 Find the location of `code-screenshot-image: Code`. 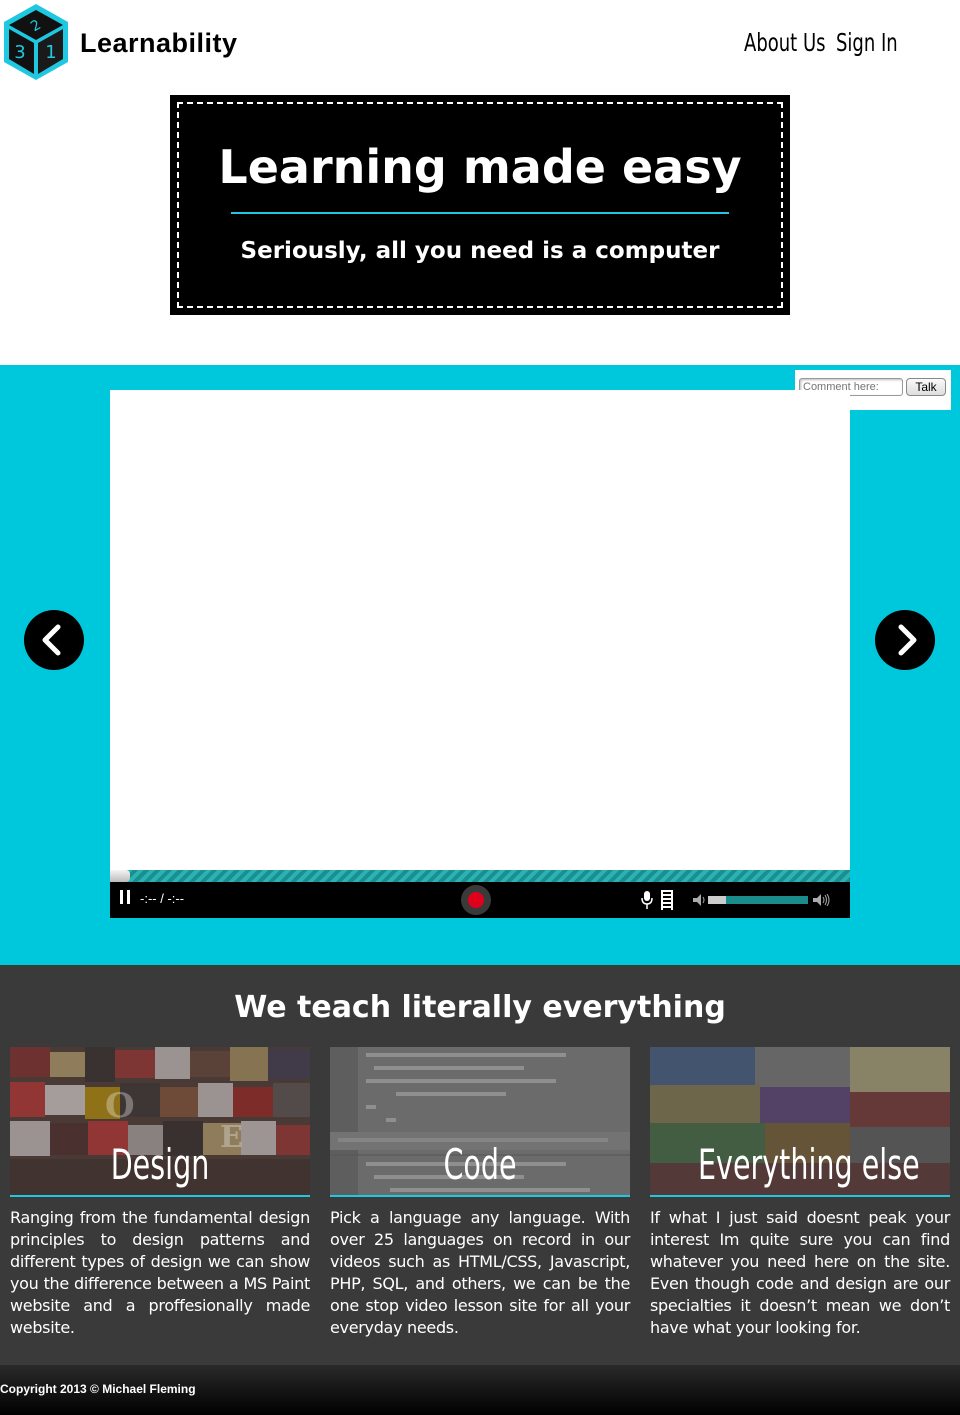

code-screenshot-image: Code is located at coordinates (480, 1121).